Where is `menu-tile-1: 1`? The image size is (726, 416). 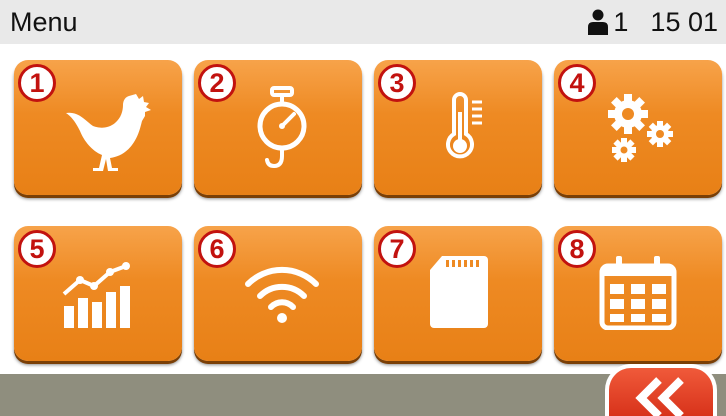
menu-tile-1: 1 is located at coordinates (98, 127).